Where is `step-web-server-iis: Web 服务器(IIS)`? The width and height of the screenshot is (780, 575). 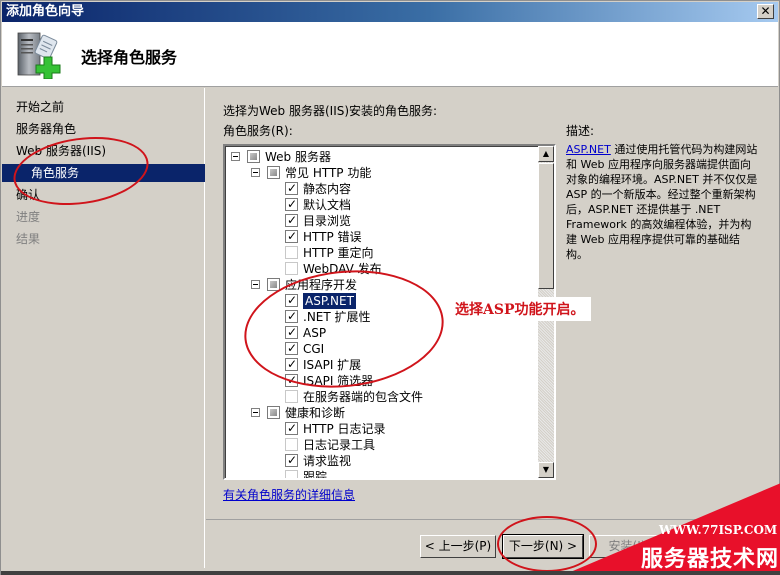 step-web-server-iis: Web 服务器(IIS) is located at coordinates (61, 151).